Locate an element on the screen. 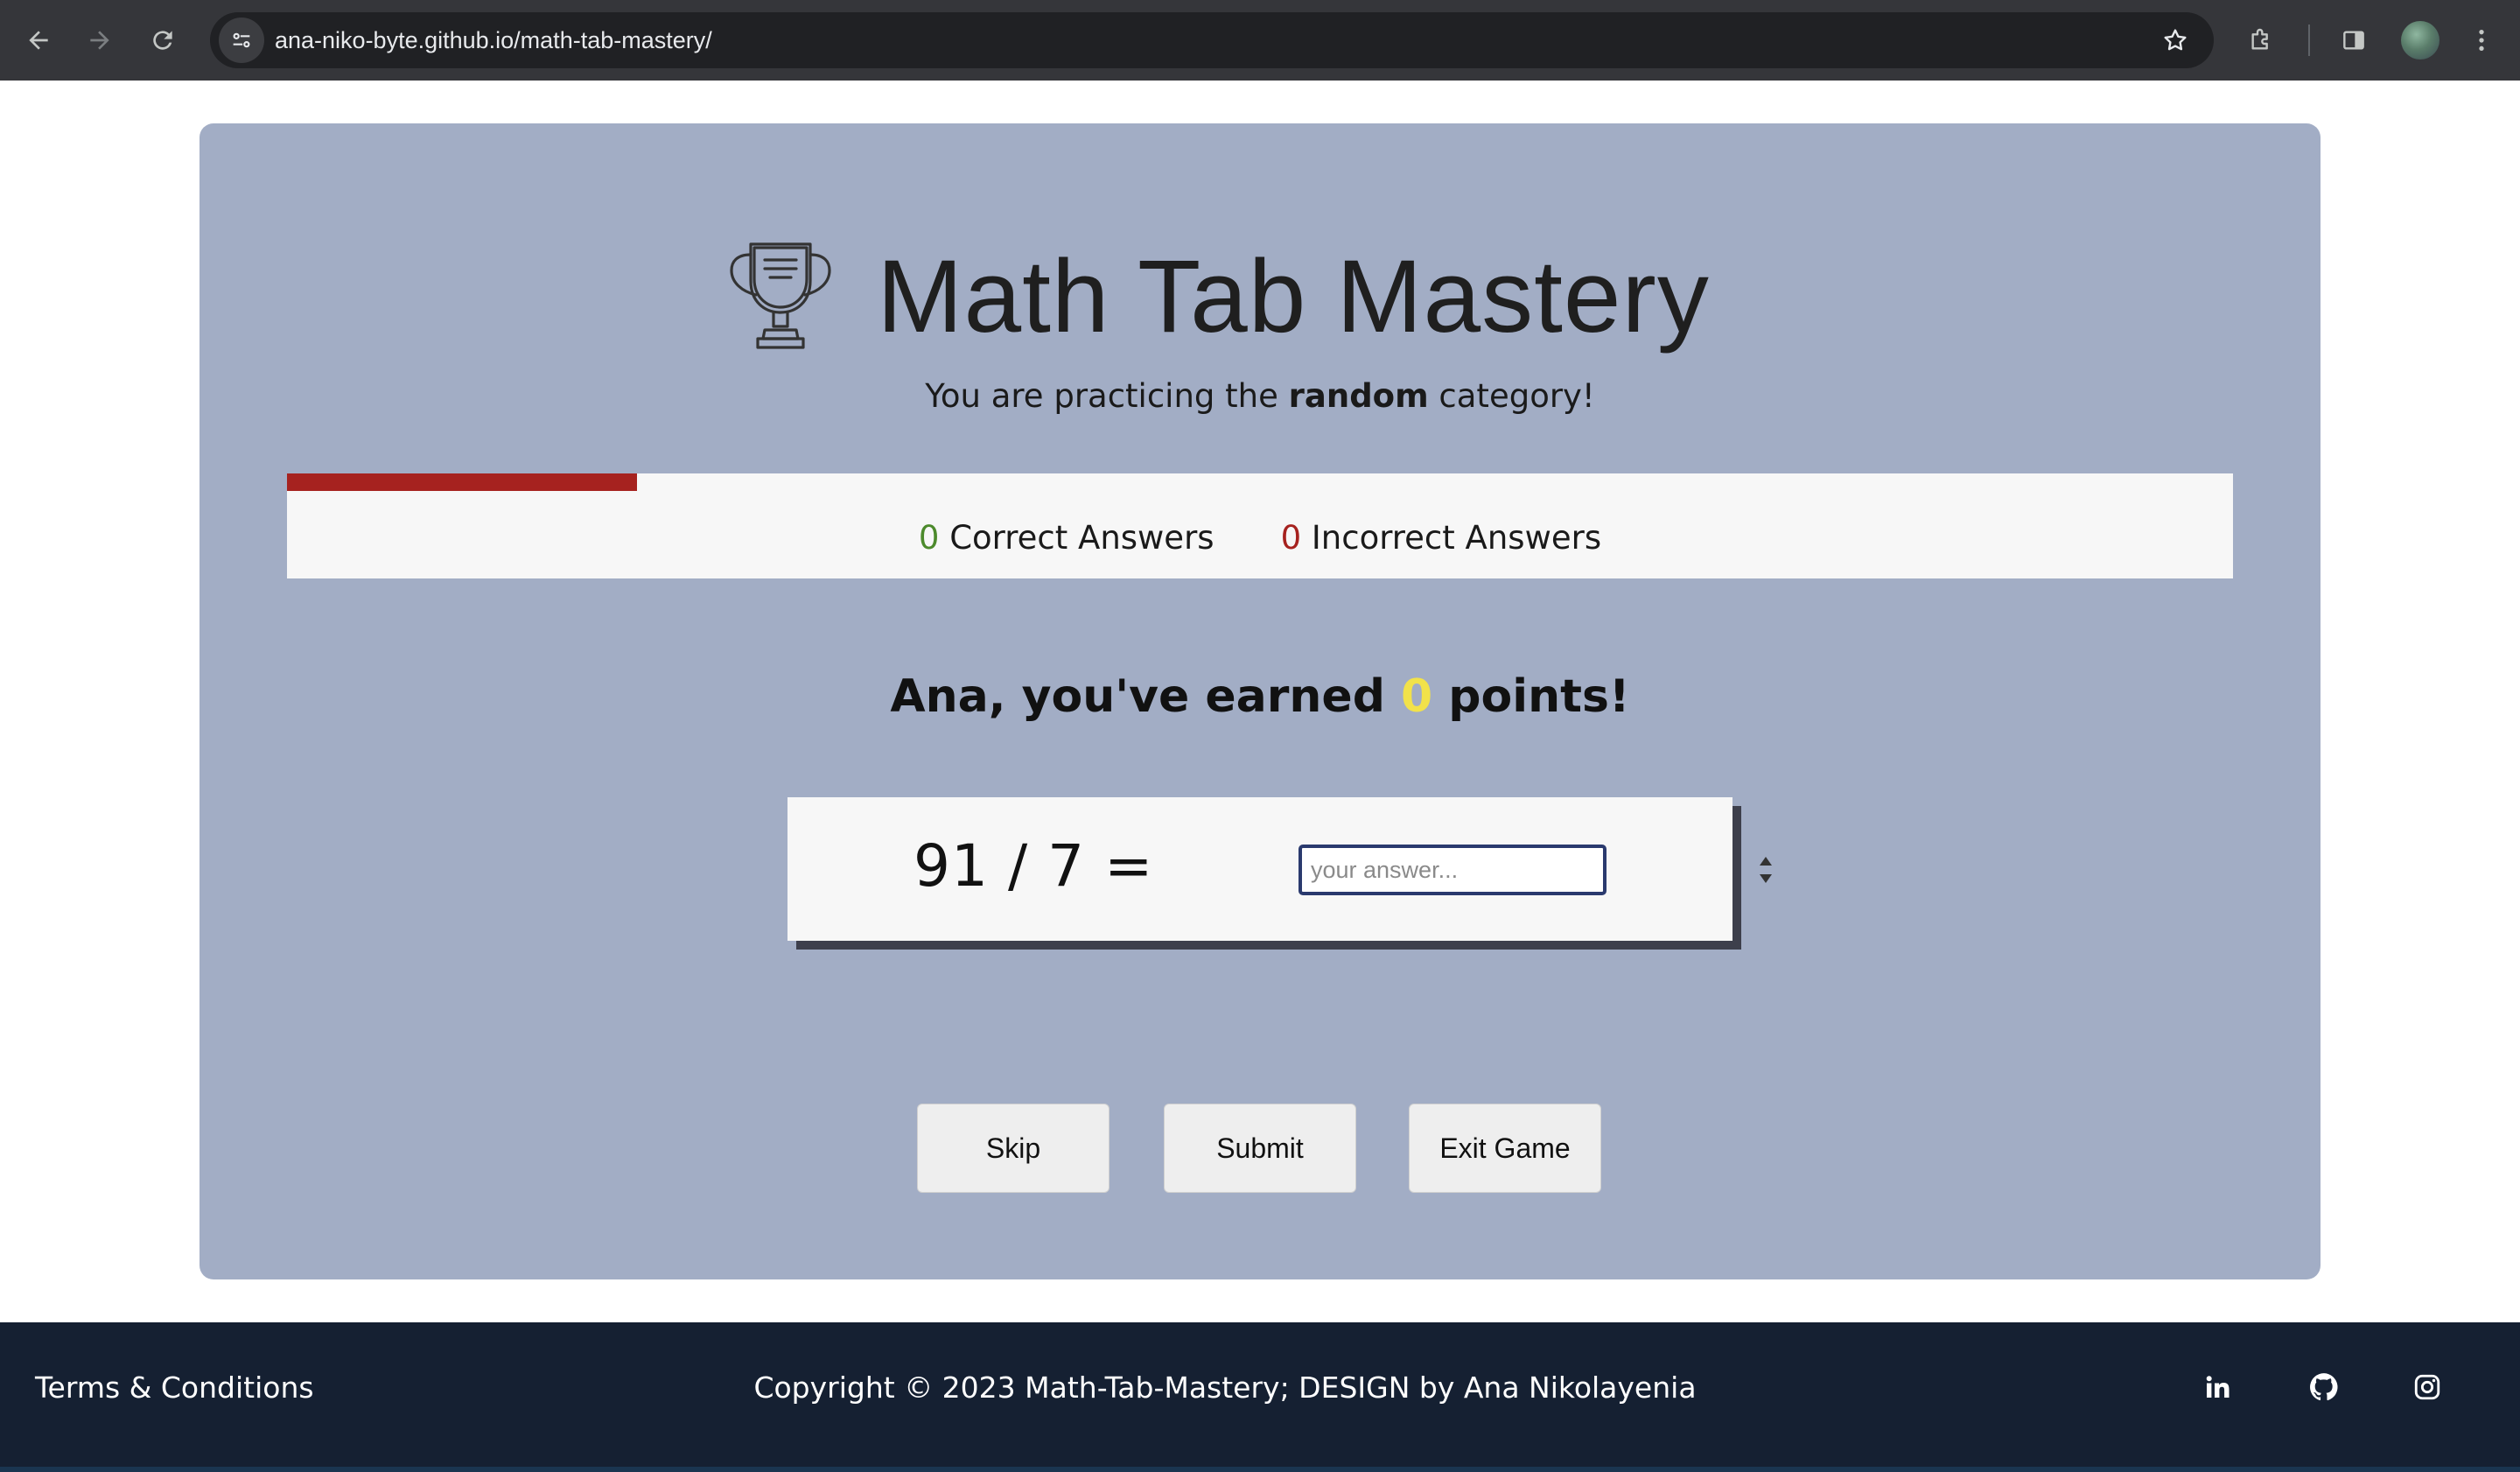 The image size is (2520, 1472). instagram-icon is located at coordinates (2427, 1387).